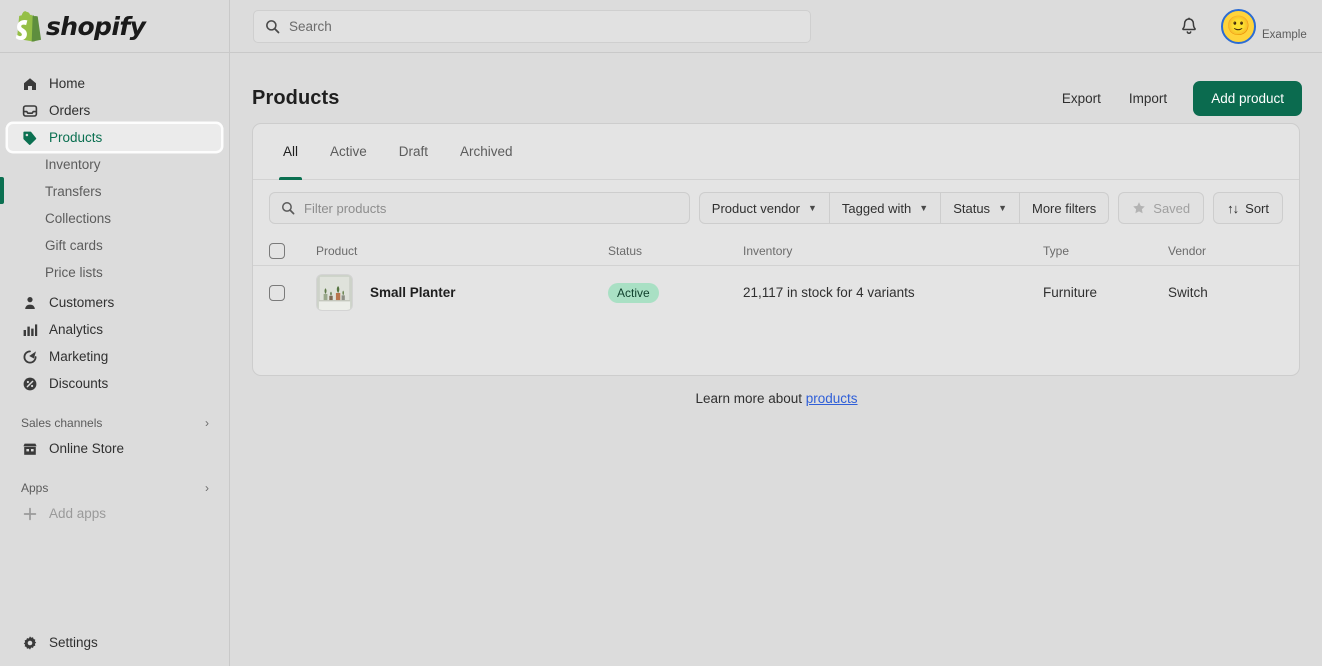 This screenshot has height=666, width=1322. What do you see at coordinates (29, 83) in the screenshot?
I see `home-icon` at bounding box center [29, 83].